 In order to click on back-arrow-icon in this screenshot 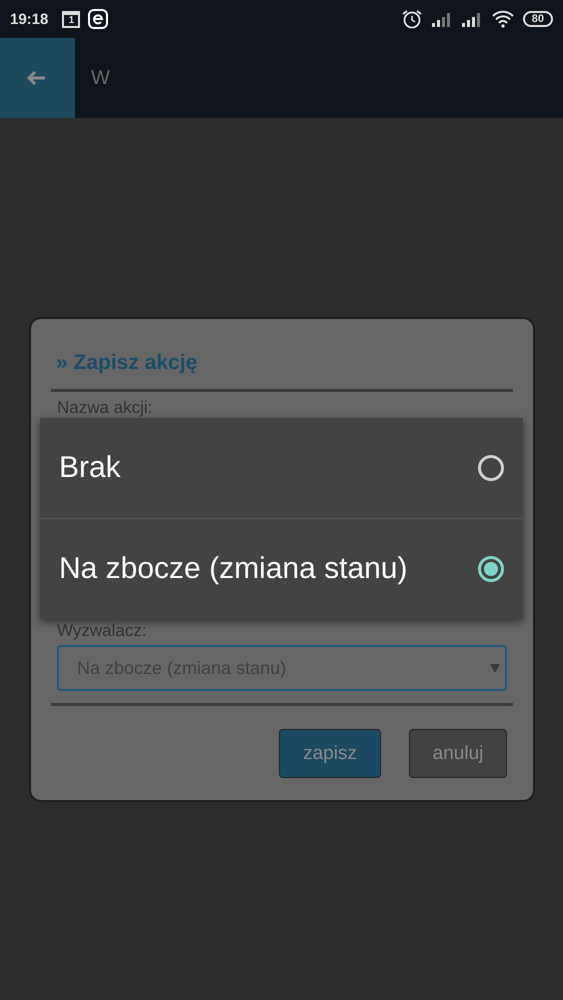, I will do `click(36, 78)`.